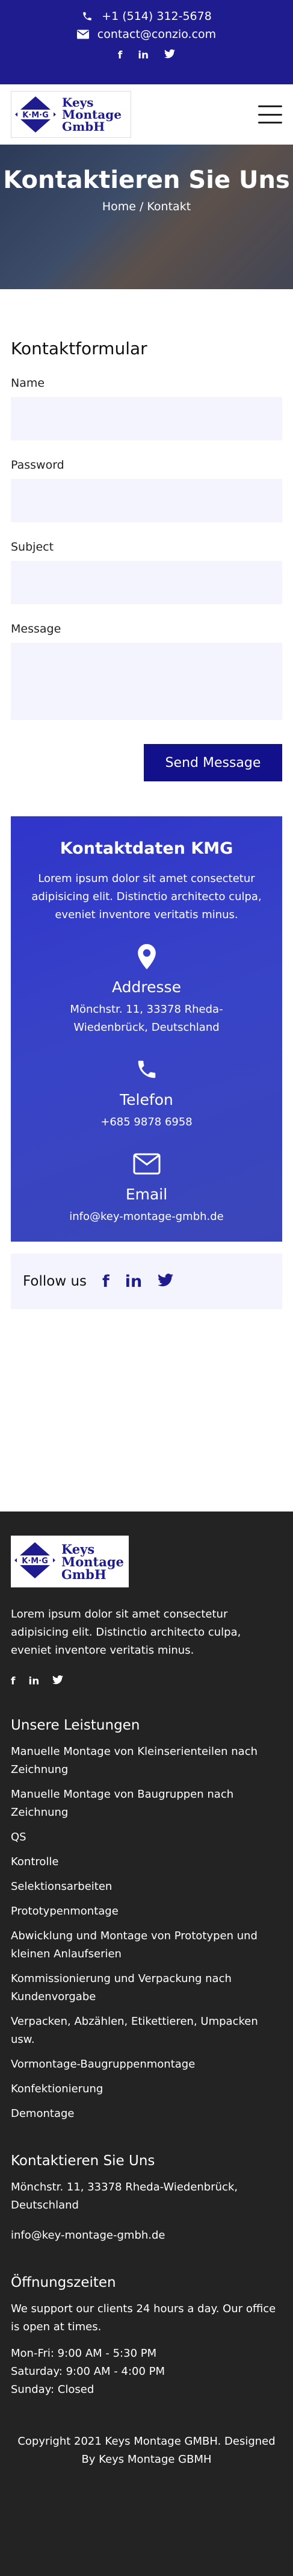 Image resolution: width=293 pixels, height=2576 pixels. I want to click on name-field, so click(146, 419).